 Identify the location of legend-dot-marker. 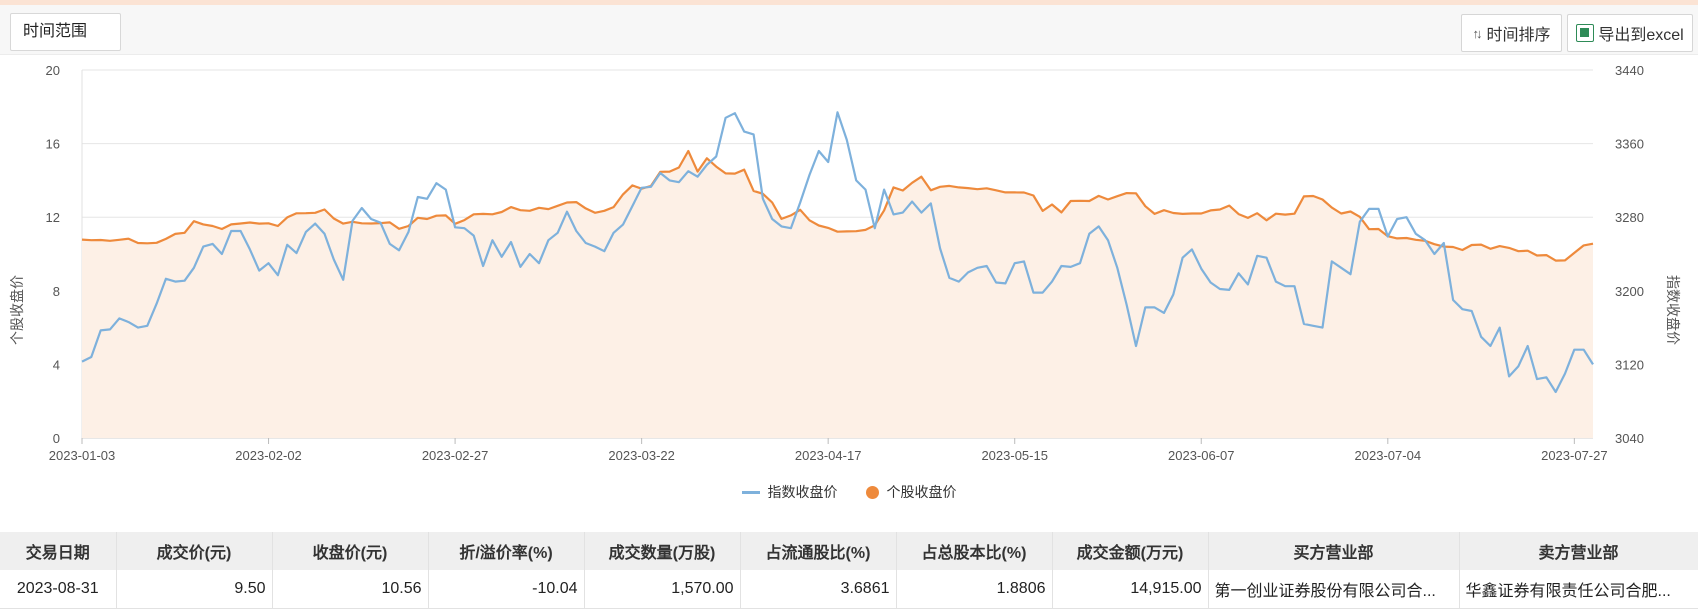
(872, 492).